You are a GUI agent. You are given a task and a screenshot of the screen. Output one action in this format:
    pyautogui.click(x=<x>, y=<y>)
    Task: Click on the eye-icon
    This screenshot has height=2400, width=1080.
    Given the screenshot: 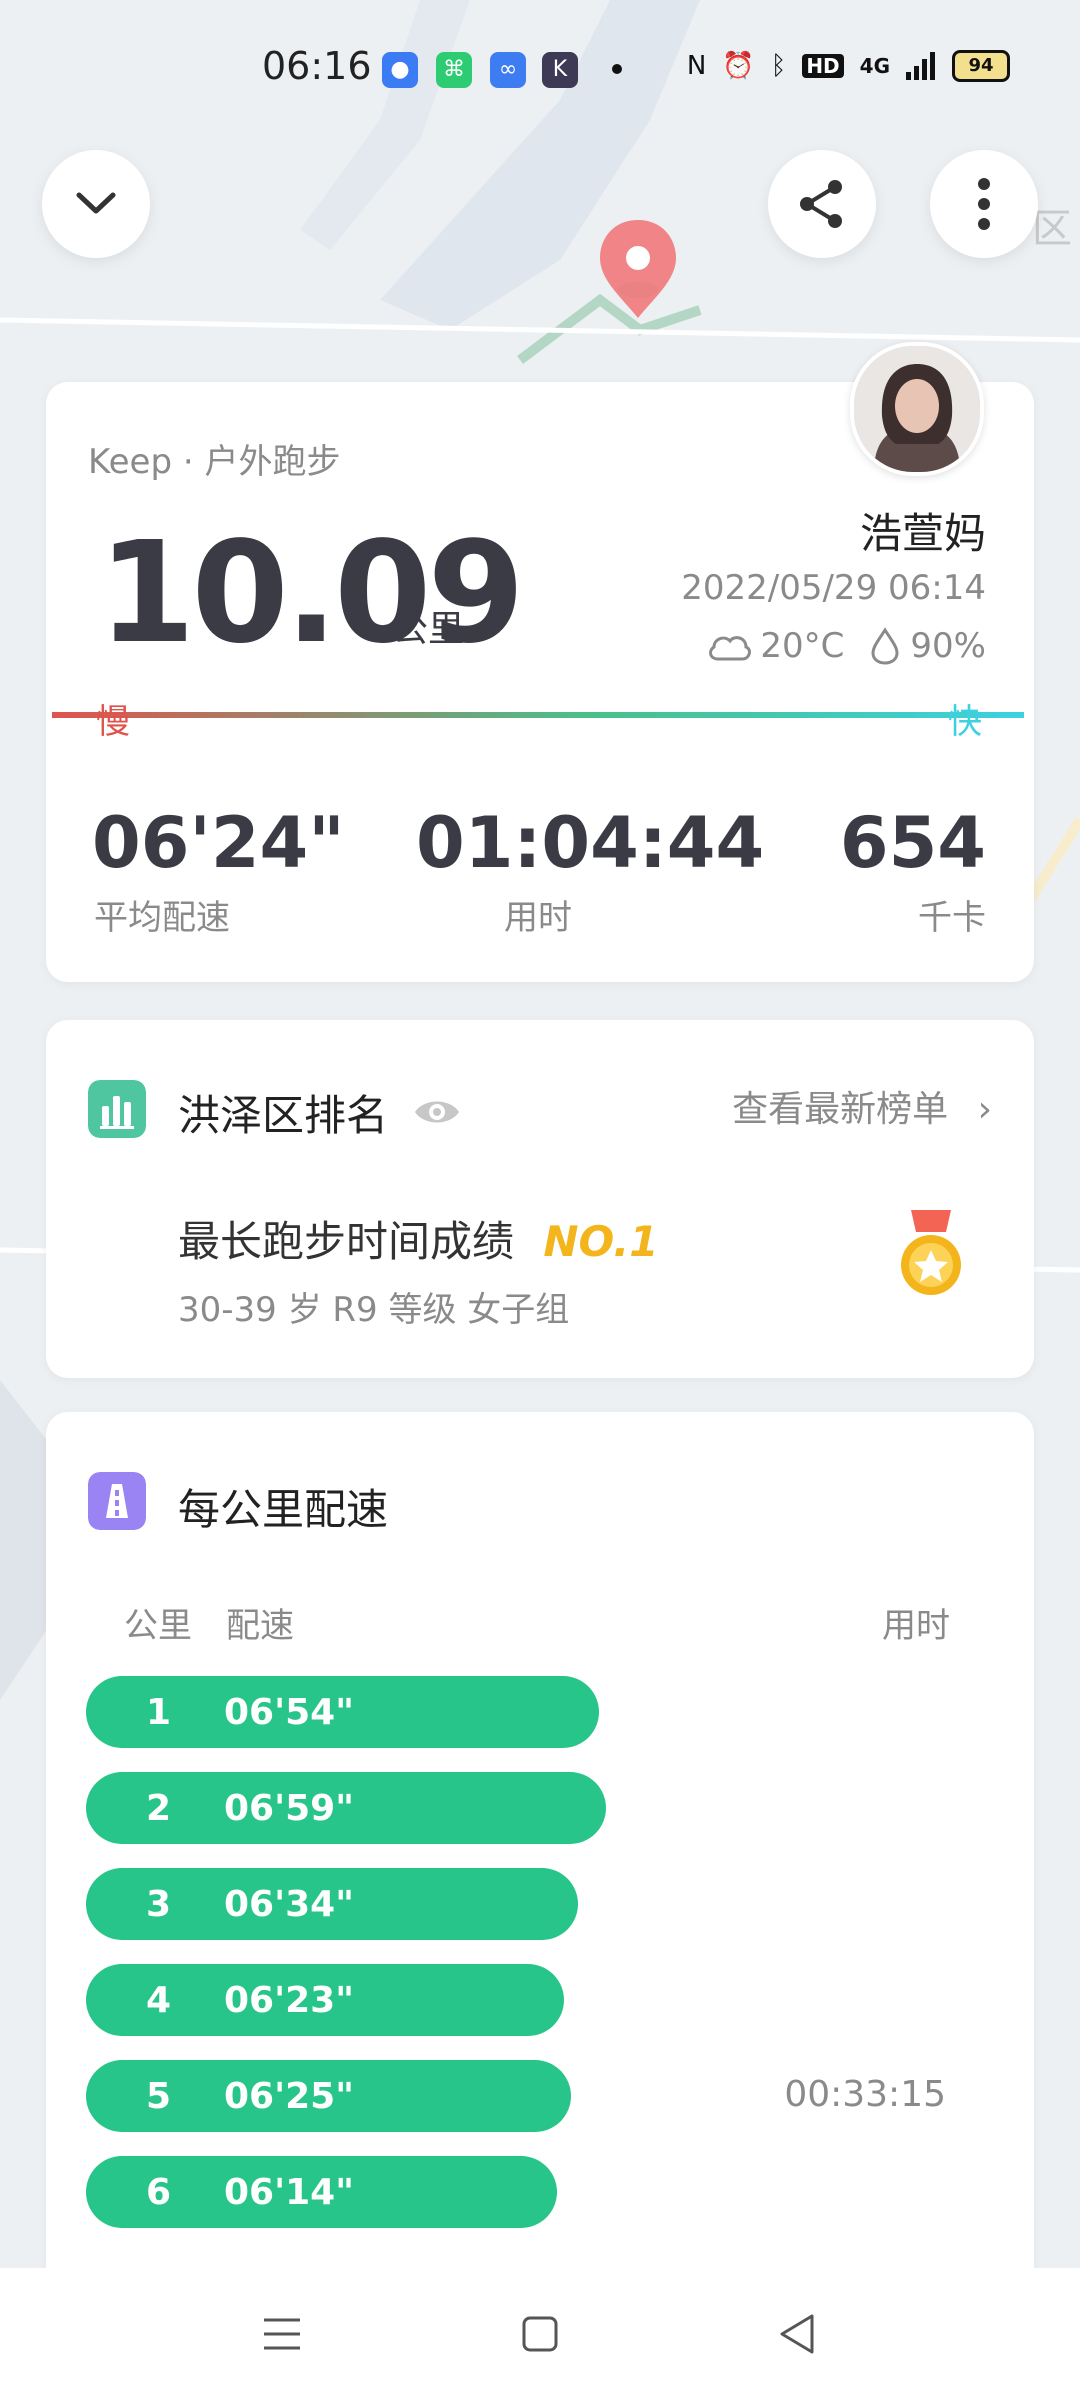 What is the action you would take?
    pyautogui.click(x=437, y=1112)
    